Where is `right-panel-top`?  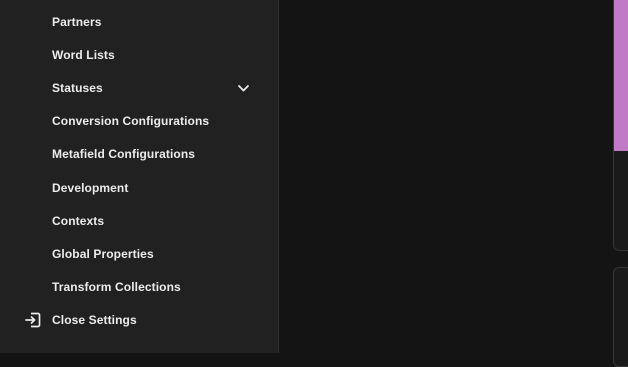 right-panel-top is located at coordinates (620, 125).